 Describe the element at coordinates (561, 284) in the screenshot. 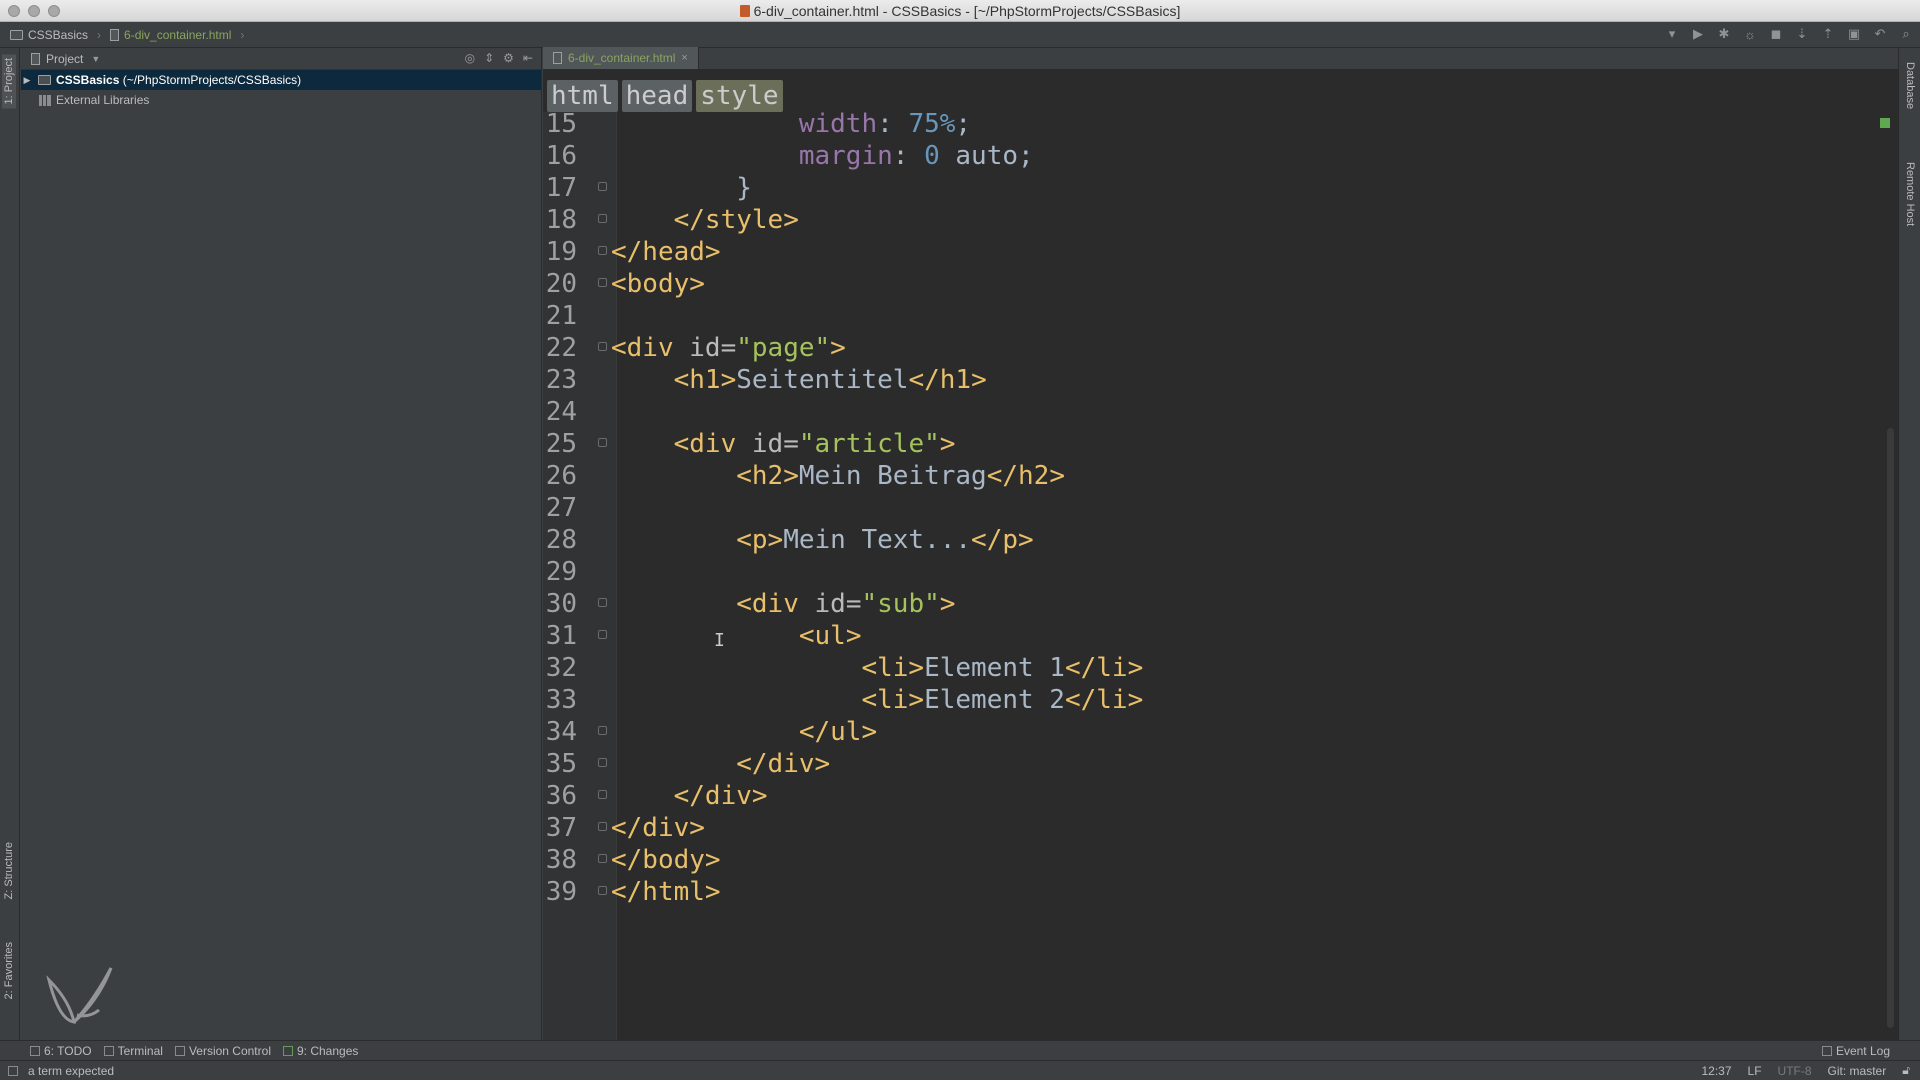

I see `line-number: 20` at that location.